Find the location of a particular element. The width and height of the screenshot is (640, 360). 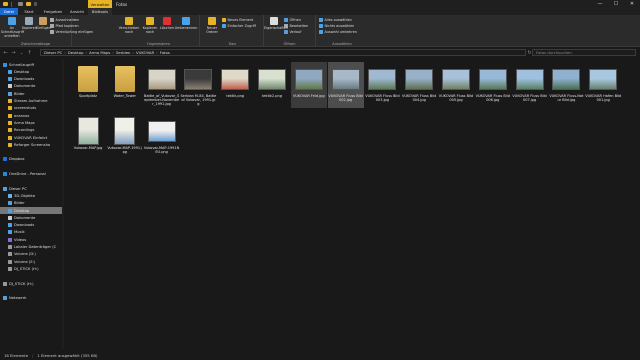

image-thumbnail is located at coordinates (308, 79).